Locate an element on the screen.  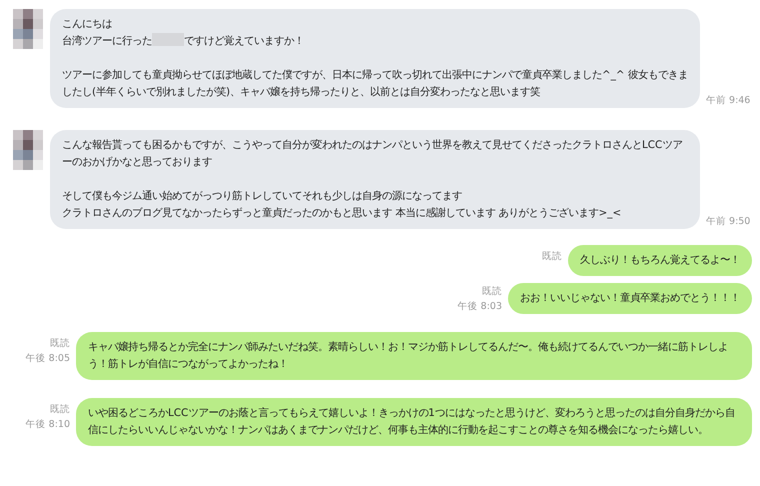
message-text: こんにちは is located at coordinates (87, 24).